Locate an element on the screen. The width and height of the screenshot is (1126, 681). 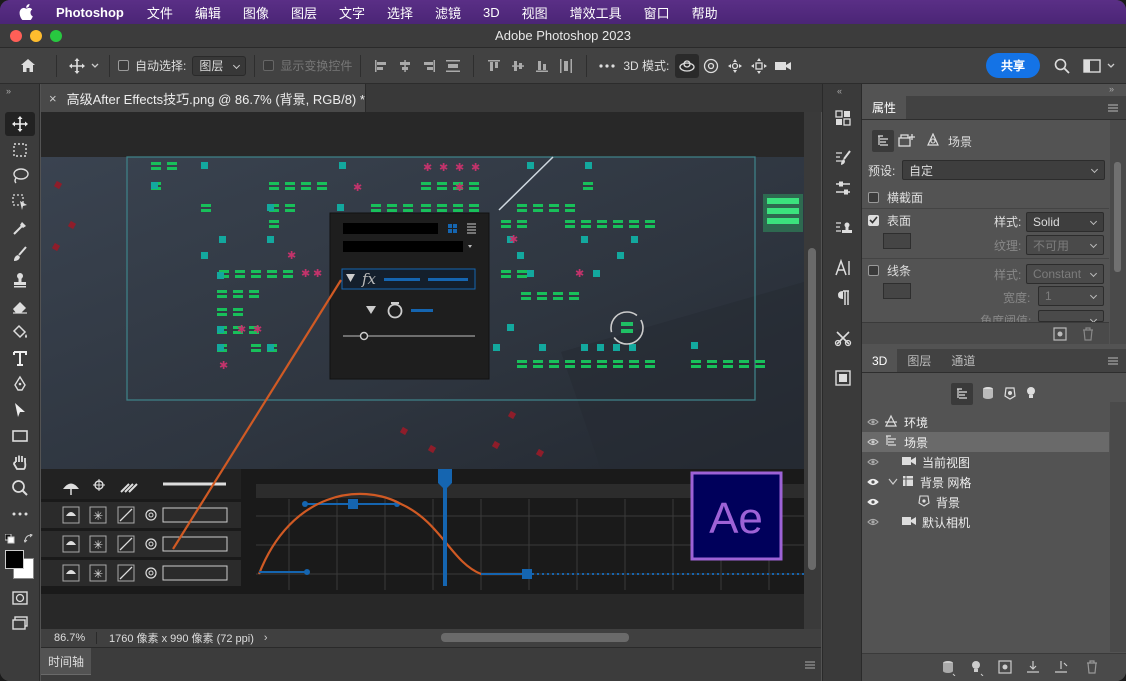
render-icon is located at coordinates (1060, 335).